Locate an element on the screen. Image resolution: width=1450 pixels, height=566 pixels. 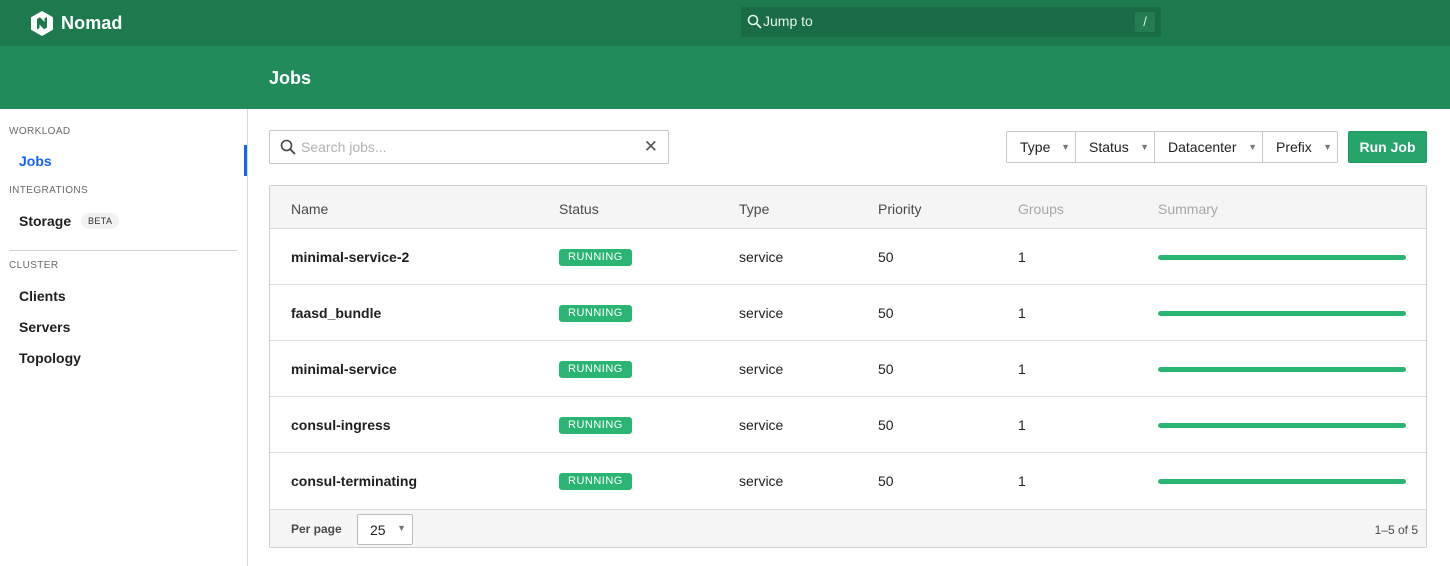
per-page-value: 25 is located at coordinates (378, 530).